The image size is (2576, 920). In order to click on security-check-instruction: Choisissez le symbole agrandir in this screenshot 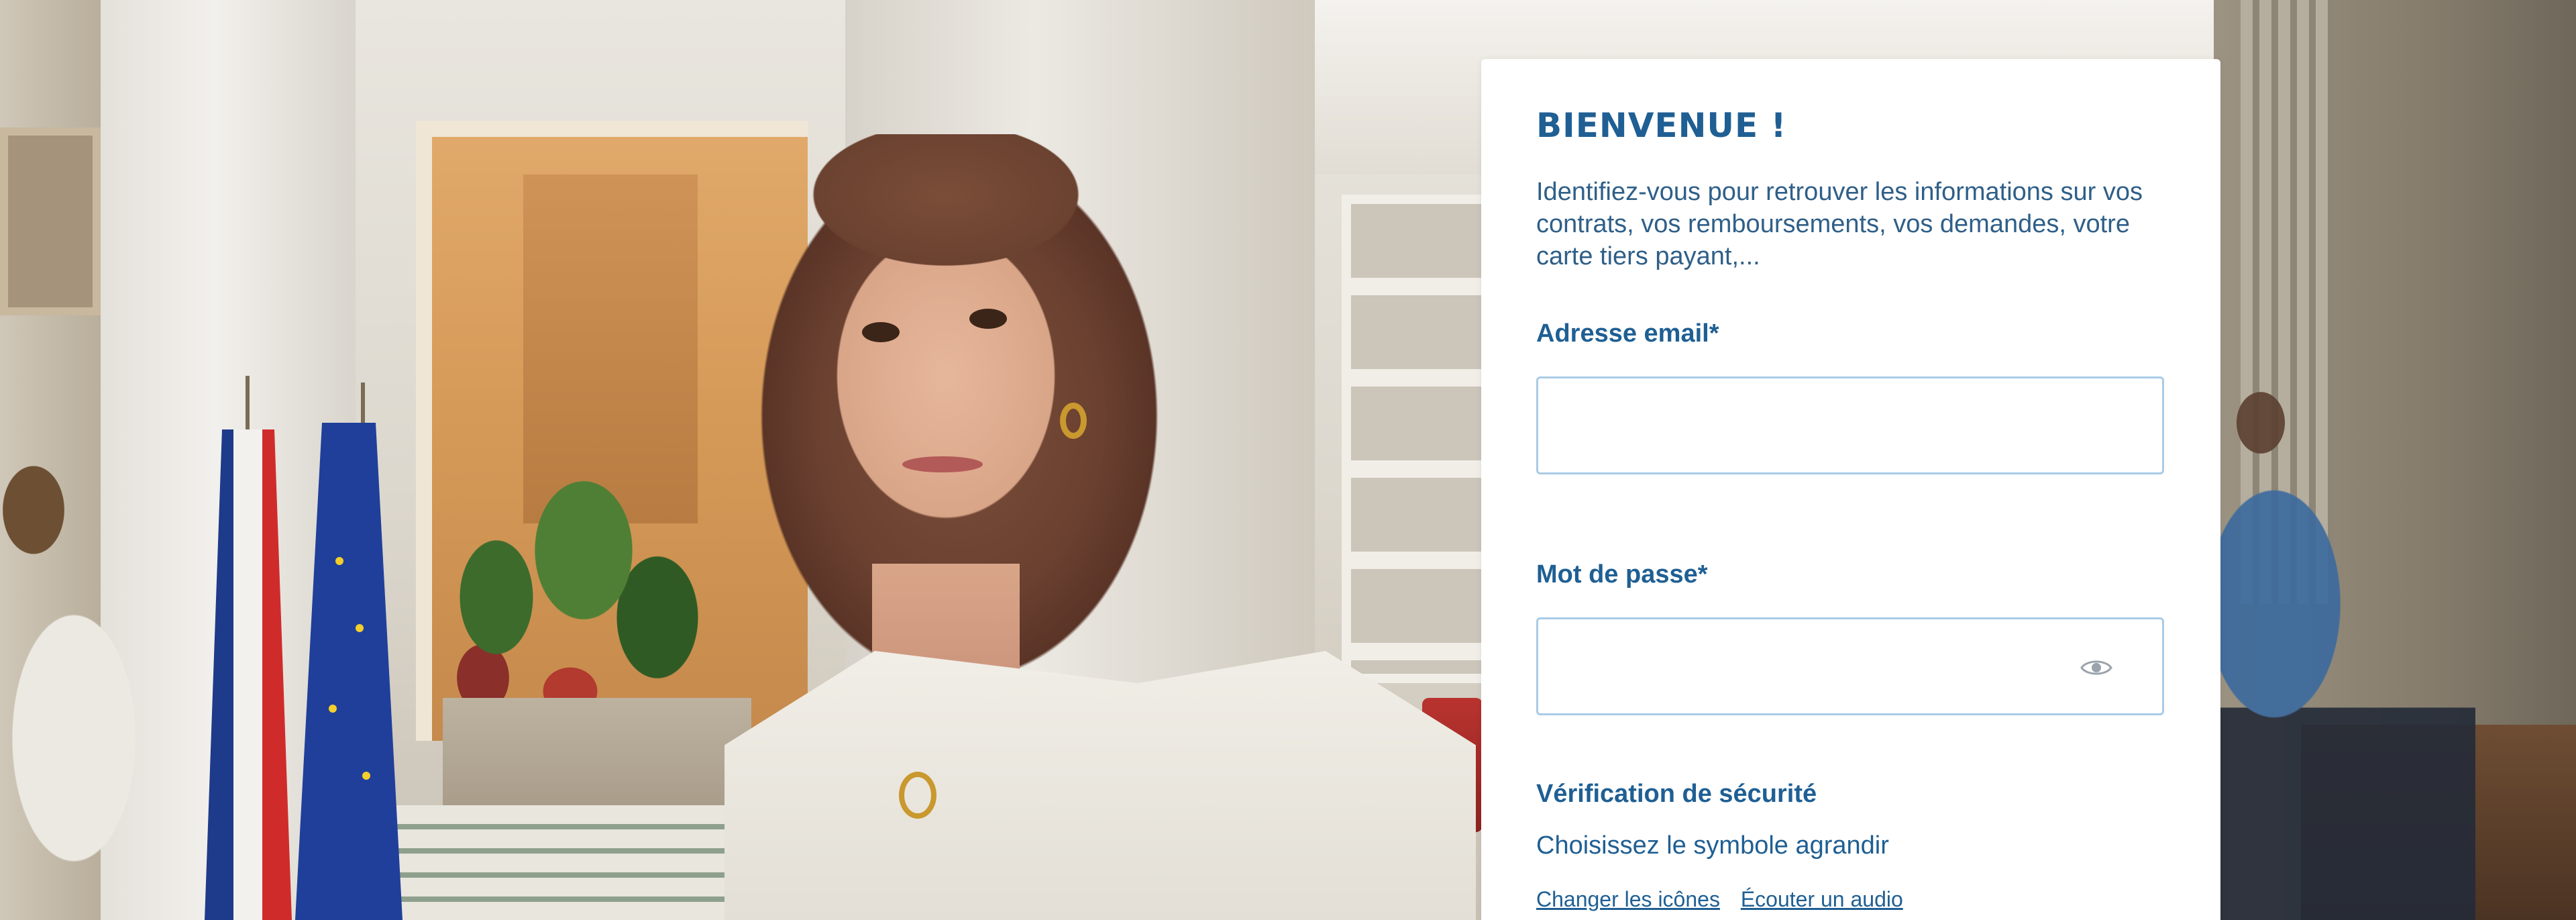, I will do `click(1712, 845)`.